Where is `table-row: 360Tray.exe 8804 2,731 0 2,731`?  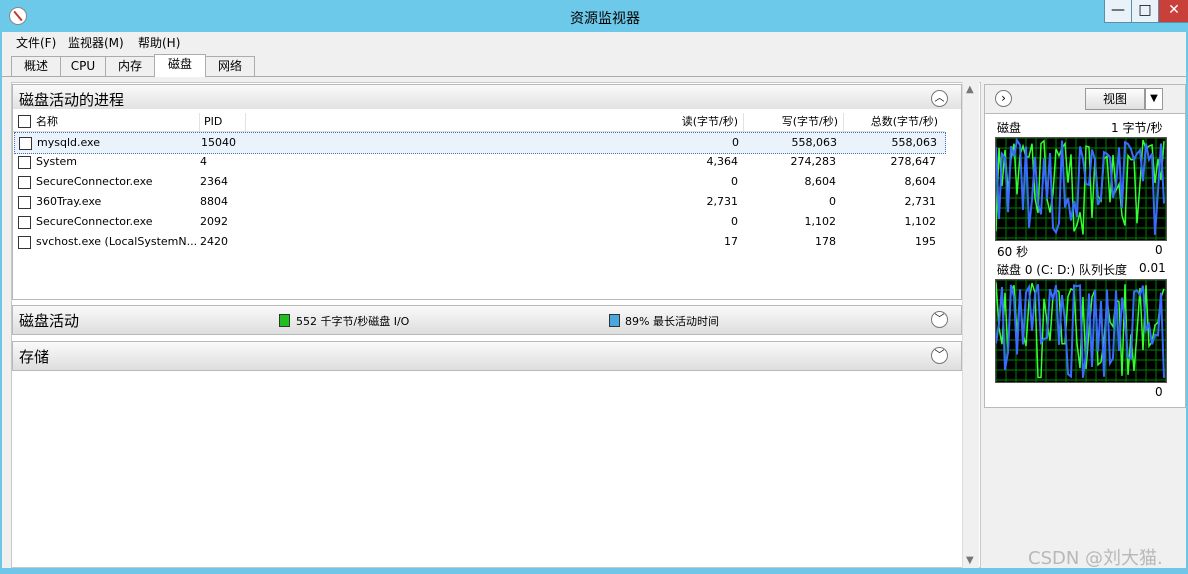 table-row: 360Tray.exe 8804 2,731 0 2,731 is located at coordinates (479, 202).